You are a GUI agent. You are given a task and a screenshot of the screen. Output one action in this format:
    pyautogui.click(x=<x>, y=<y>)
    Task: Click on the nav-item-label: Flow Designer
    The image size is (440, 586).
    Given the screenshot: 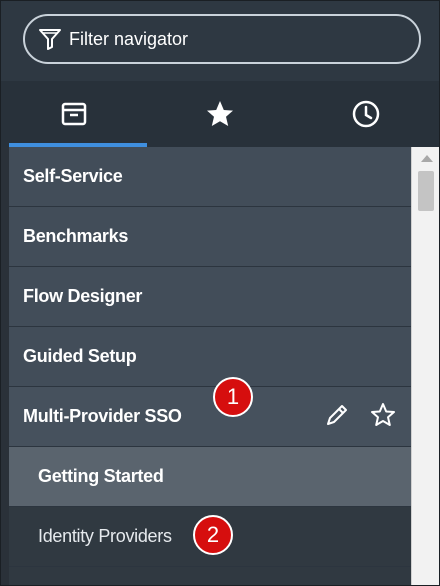 What is the action you would take?
    pyautogui.click(x=83, y=296)
    